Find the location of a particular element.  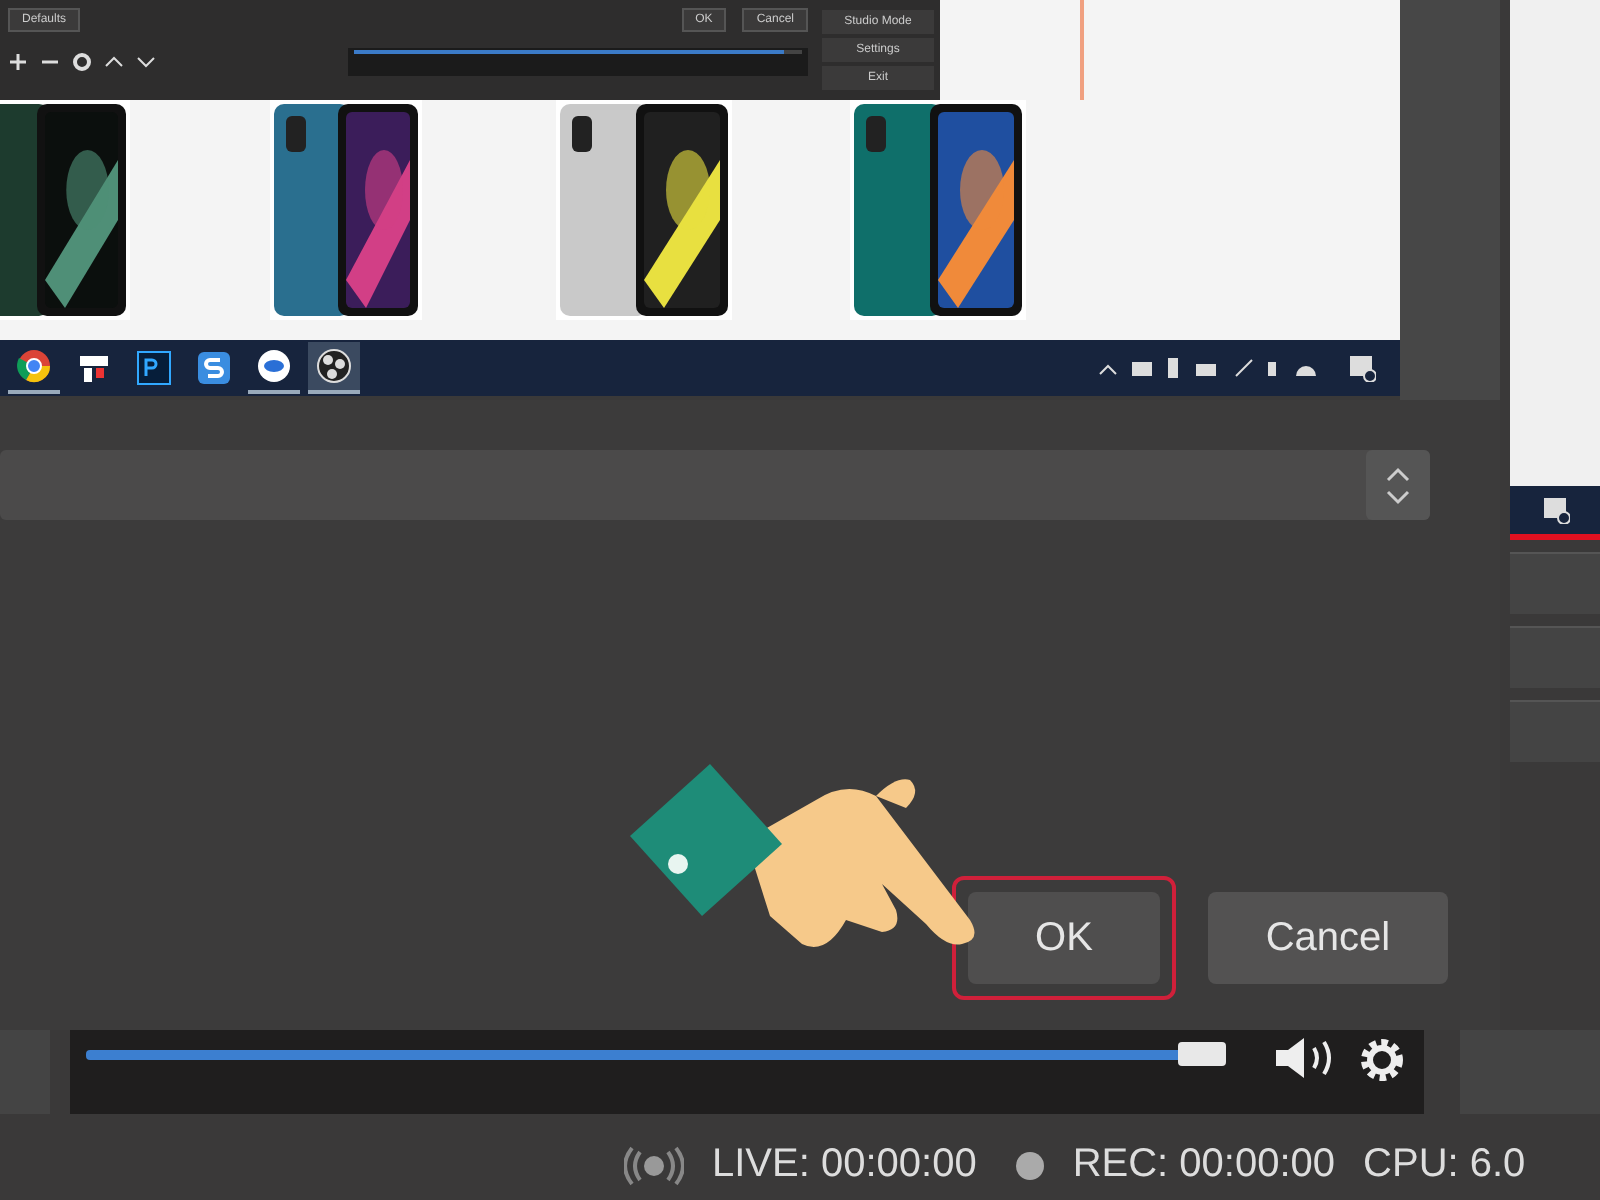

browser-icon is located at coordinates (34, 366).